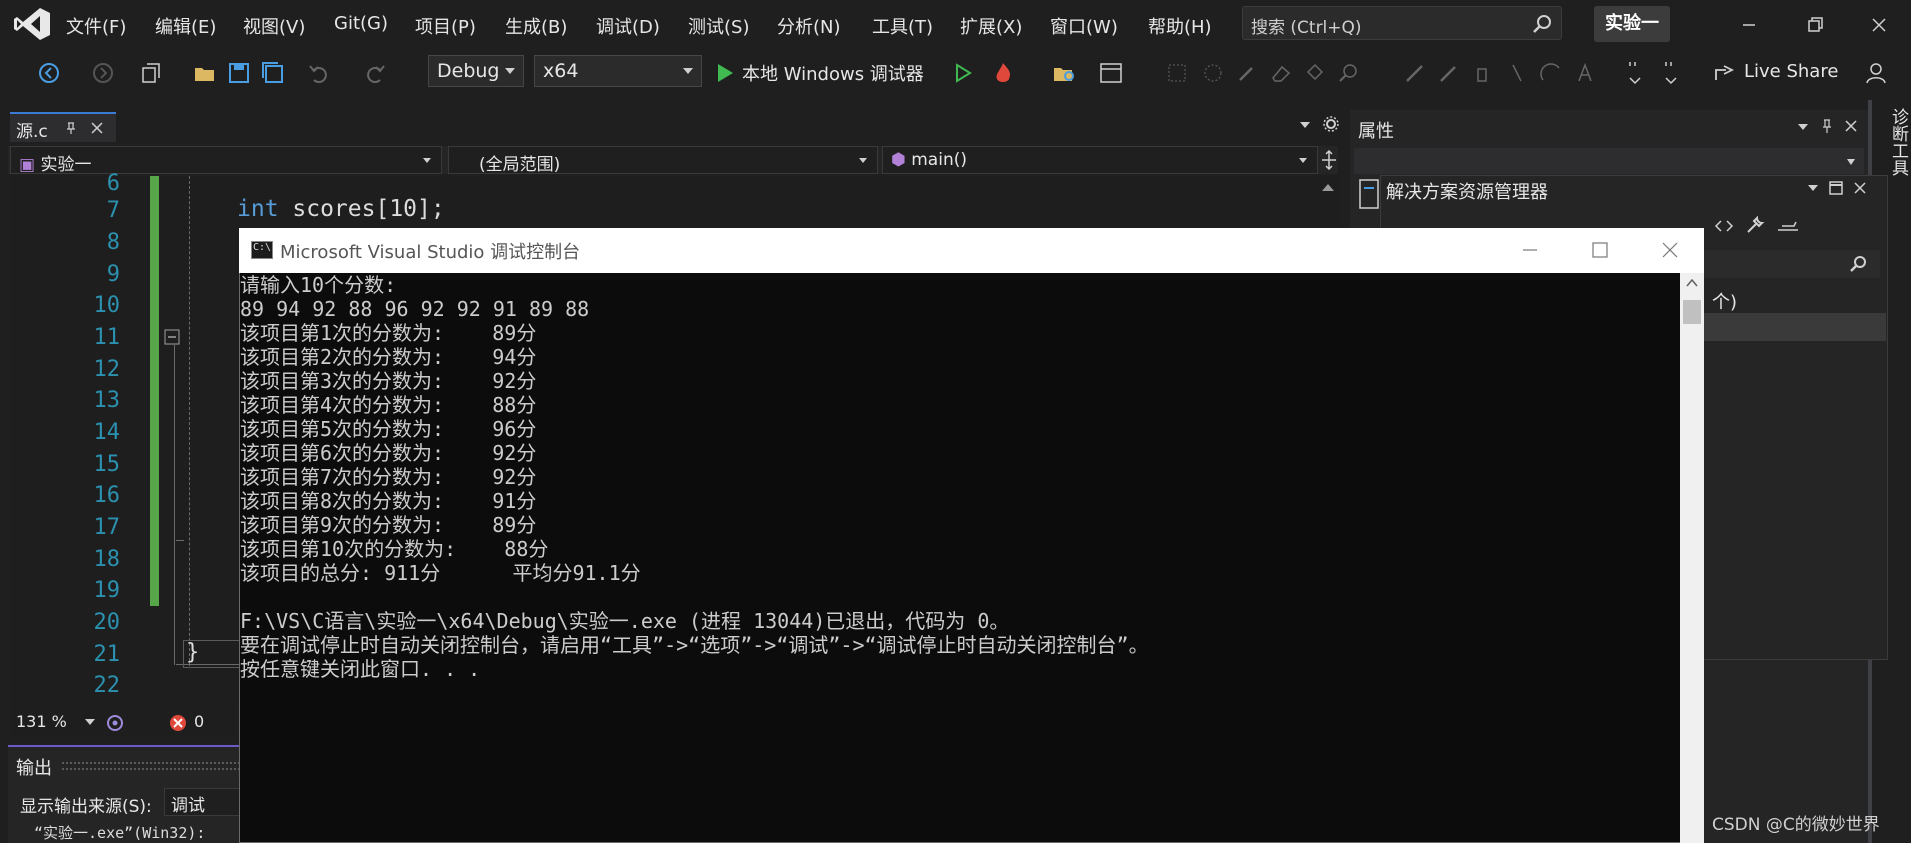 The height and width of the screenshot is (843, 1911). I want to click on console-close-icon, so click(1670, 250).